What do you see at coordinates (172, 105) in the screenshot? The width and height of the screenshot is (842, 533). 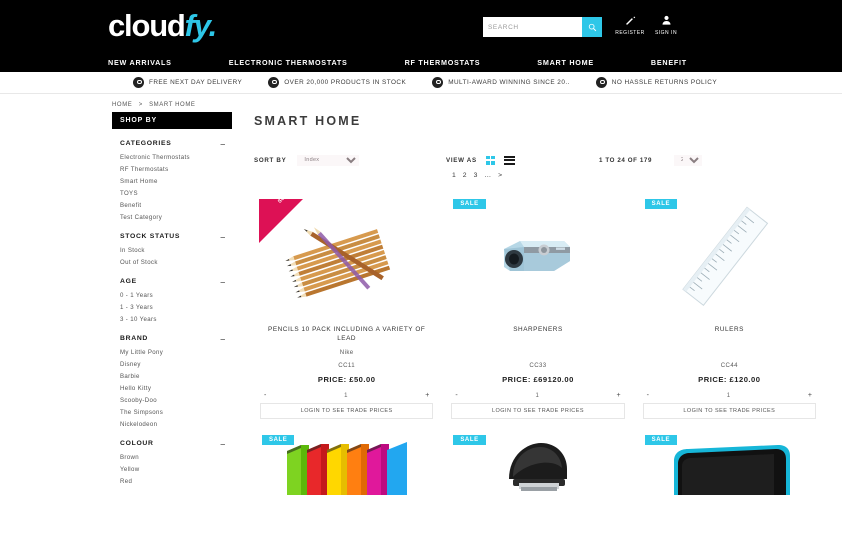 I see `breadcrumb-current: SMART HOME` at bounding box center [172, 105].